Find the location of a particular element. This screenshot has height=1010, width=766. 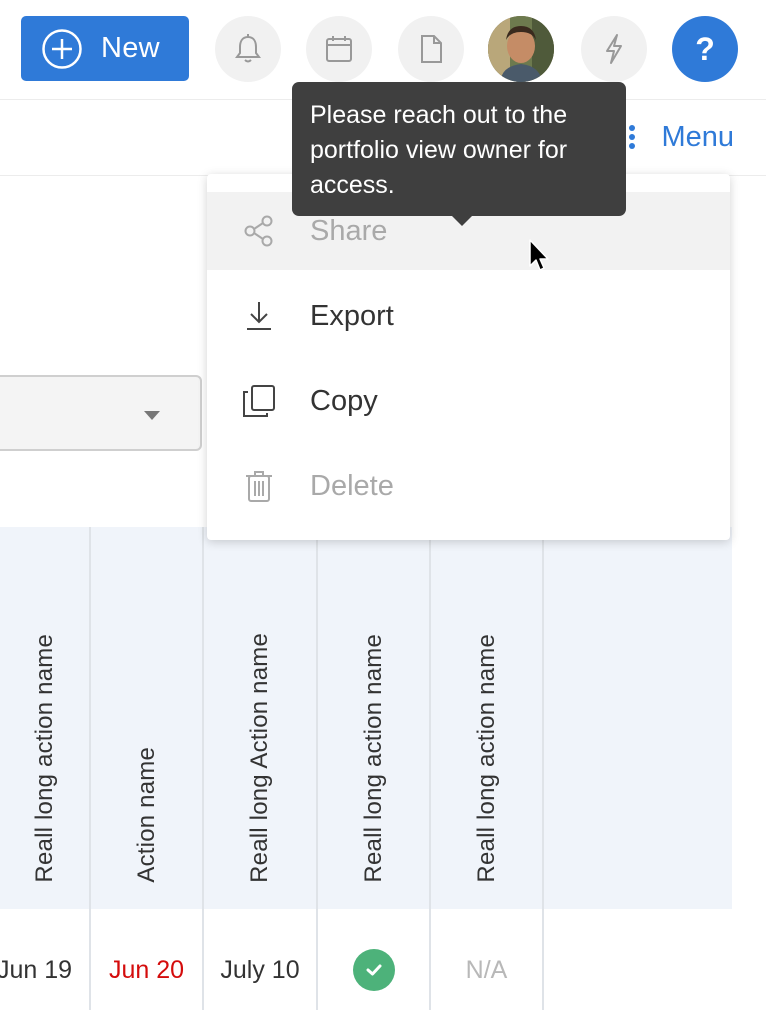

lightning-icon is located at coordinates (614, 49).